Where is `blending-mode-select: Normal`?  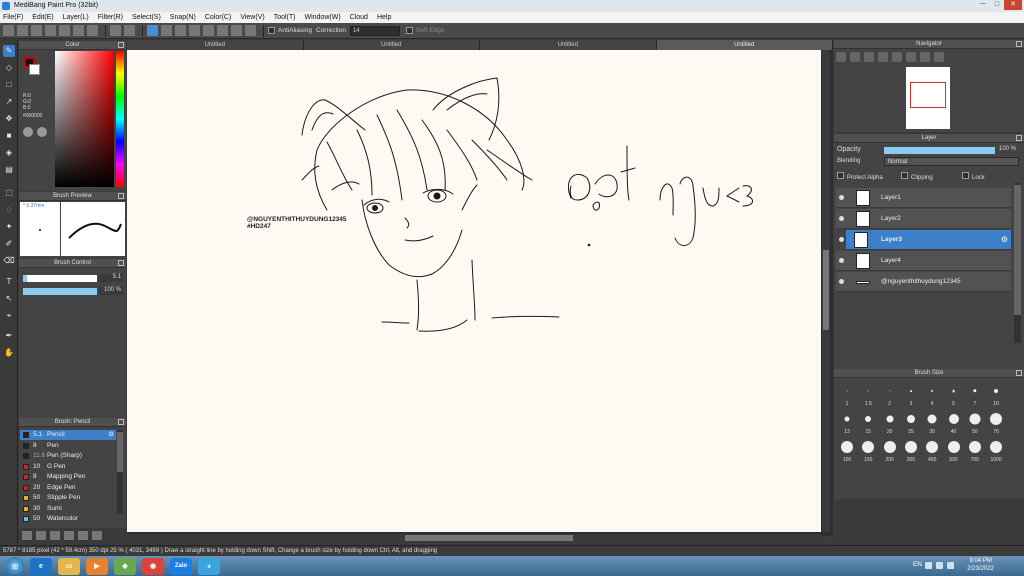
blending-mode-select: Normal is located at coordinates (951, 161).